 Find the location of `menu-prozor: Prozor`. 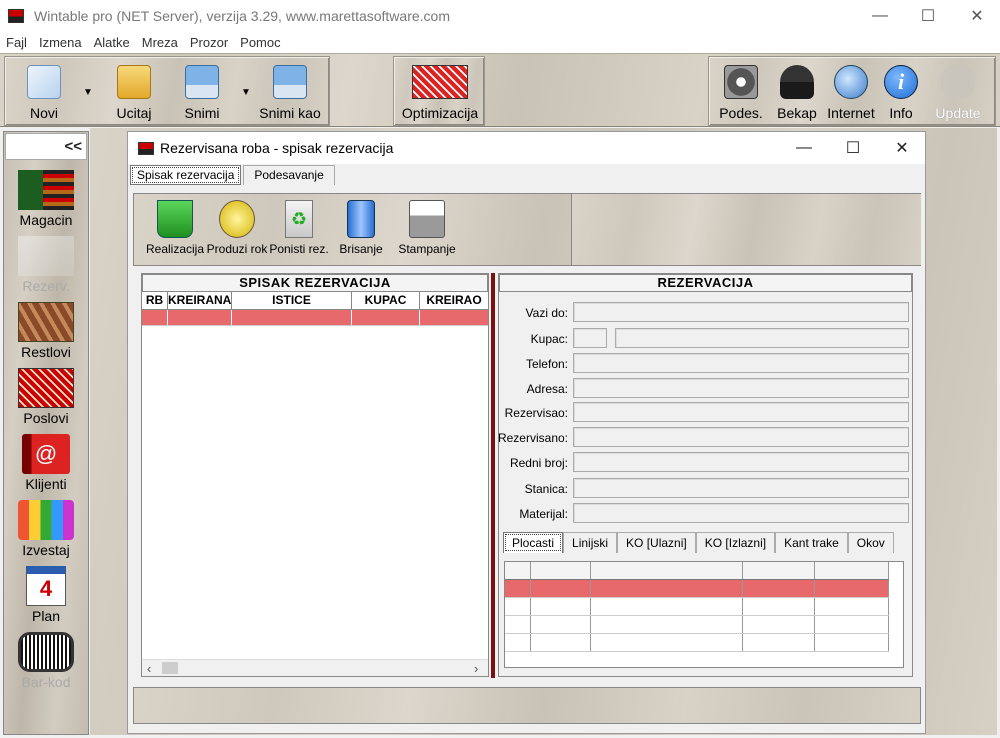

menu-prozor: Prozor is located at coordinates (209, 42).